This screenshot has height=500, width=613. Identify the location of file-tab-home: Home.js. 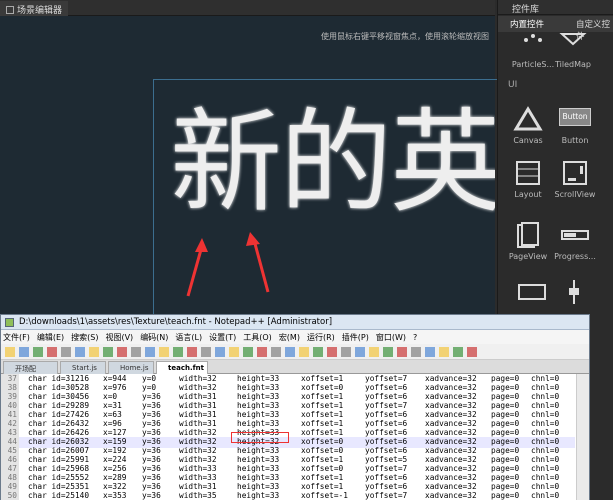
(131, 367).